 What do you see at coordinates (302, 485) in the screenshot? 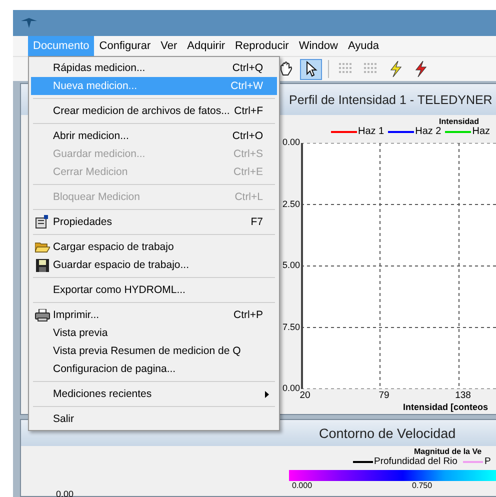
I see `color-scale-label: 0.000` at bounding box center [302, 485].